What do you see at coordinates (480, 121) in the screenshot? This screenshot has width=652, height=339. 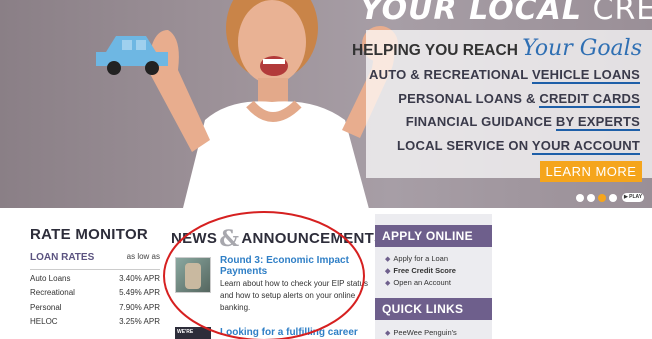 I see `hero-line-3-pre: FINANCIAL GUIDANCE` at bounding box center [480, 121].